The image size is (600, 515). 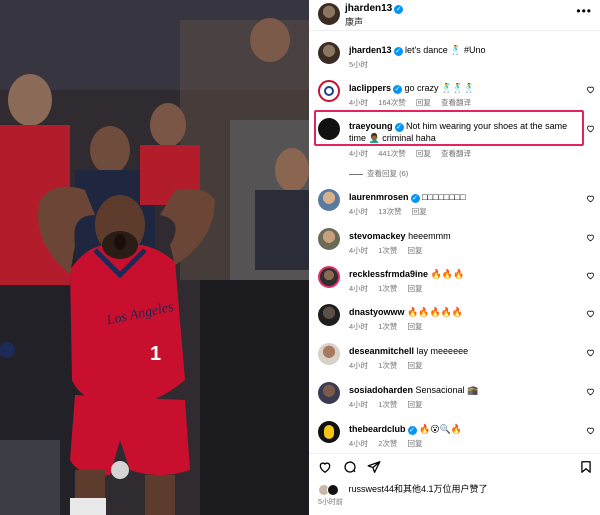 I want to click on caption-avatar, so click(x=329, y=53).